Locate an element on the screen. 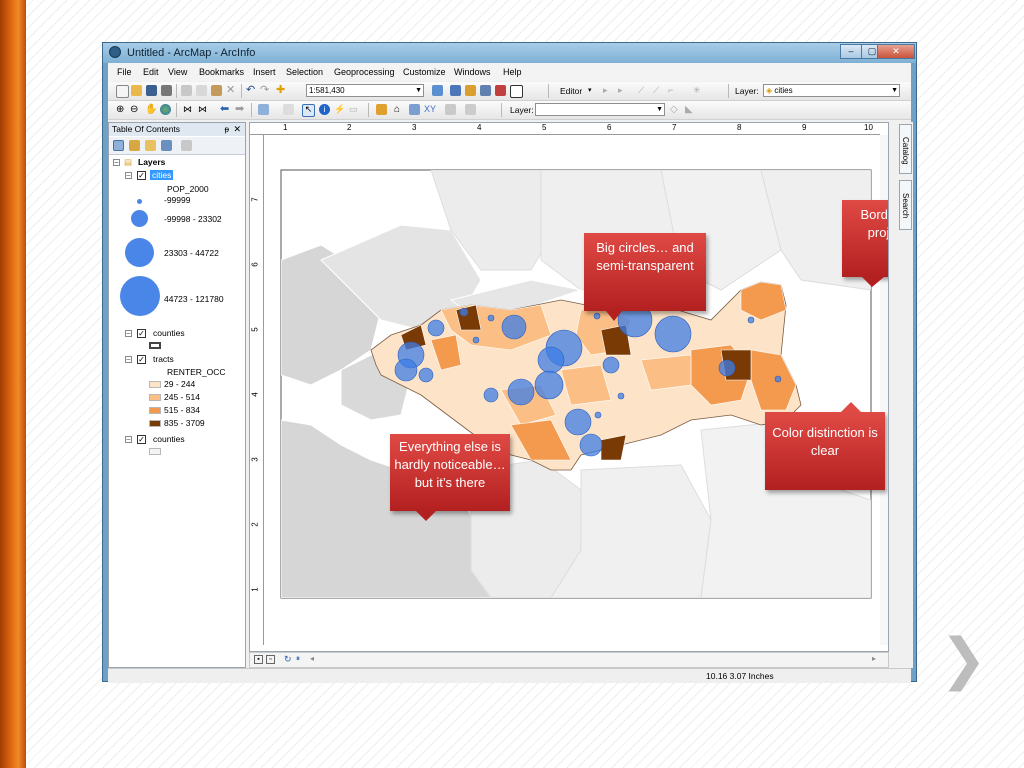 Image resolution: width=1024 pixels, height=768 pixels. cities-layer-name: cities is located at coordinates (162, 175).